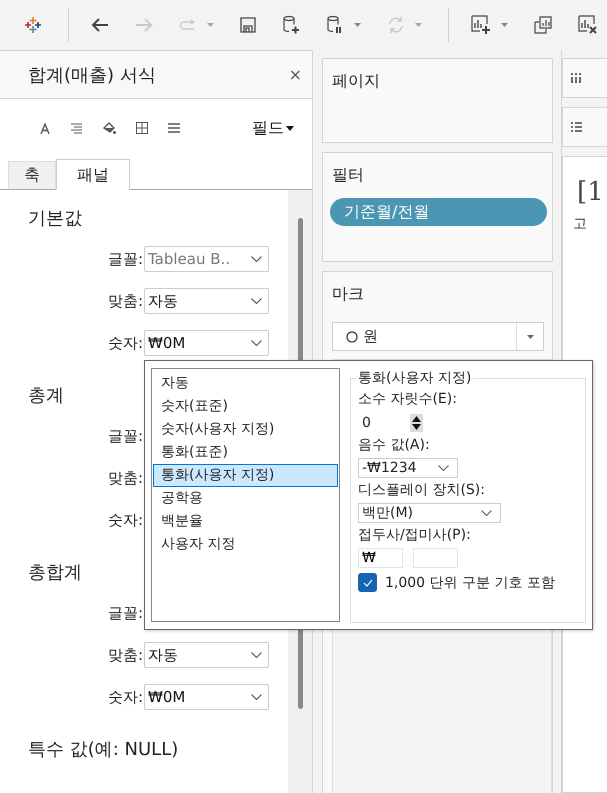  What do you see at coordinates (103, 750) in the screenshot?
I see `section-title: 특수 값(예: NULL)` at bounding box center [103, 750].